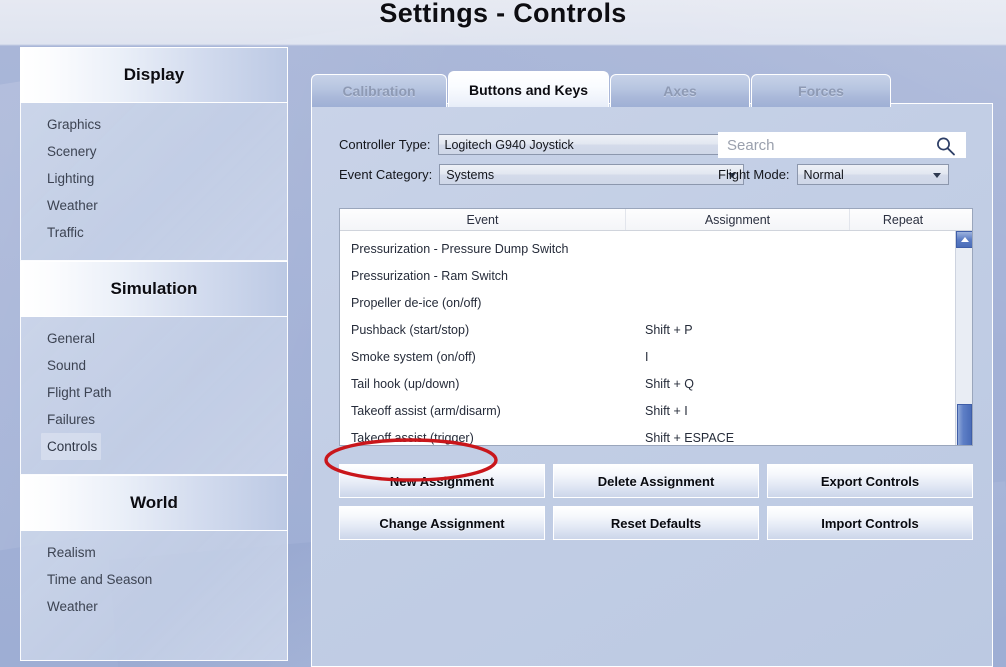 This screenshot has height=667, width=1006. I want to click on cell-event: Takeoff assist (trigger), so click(412, 437).